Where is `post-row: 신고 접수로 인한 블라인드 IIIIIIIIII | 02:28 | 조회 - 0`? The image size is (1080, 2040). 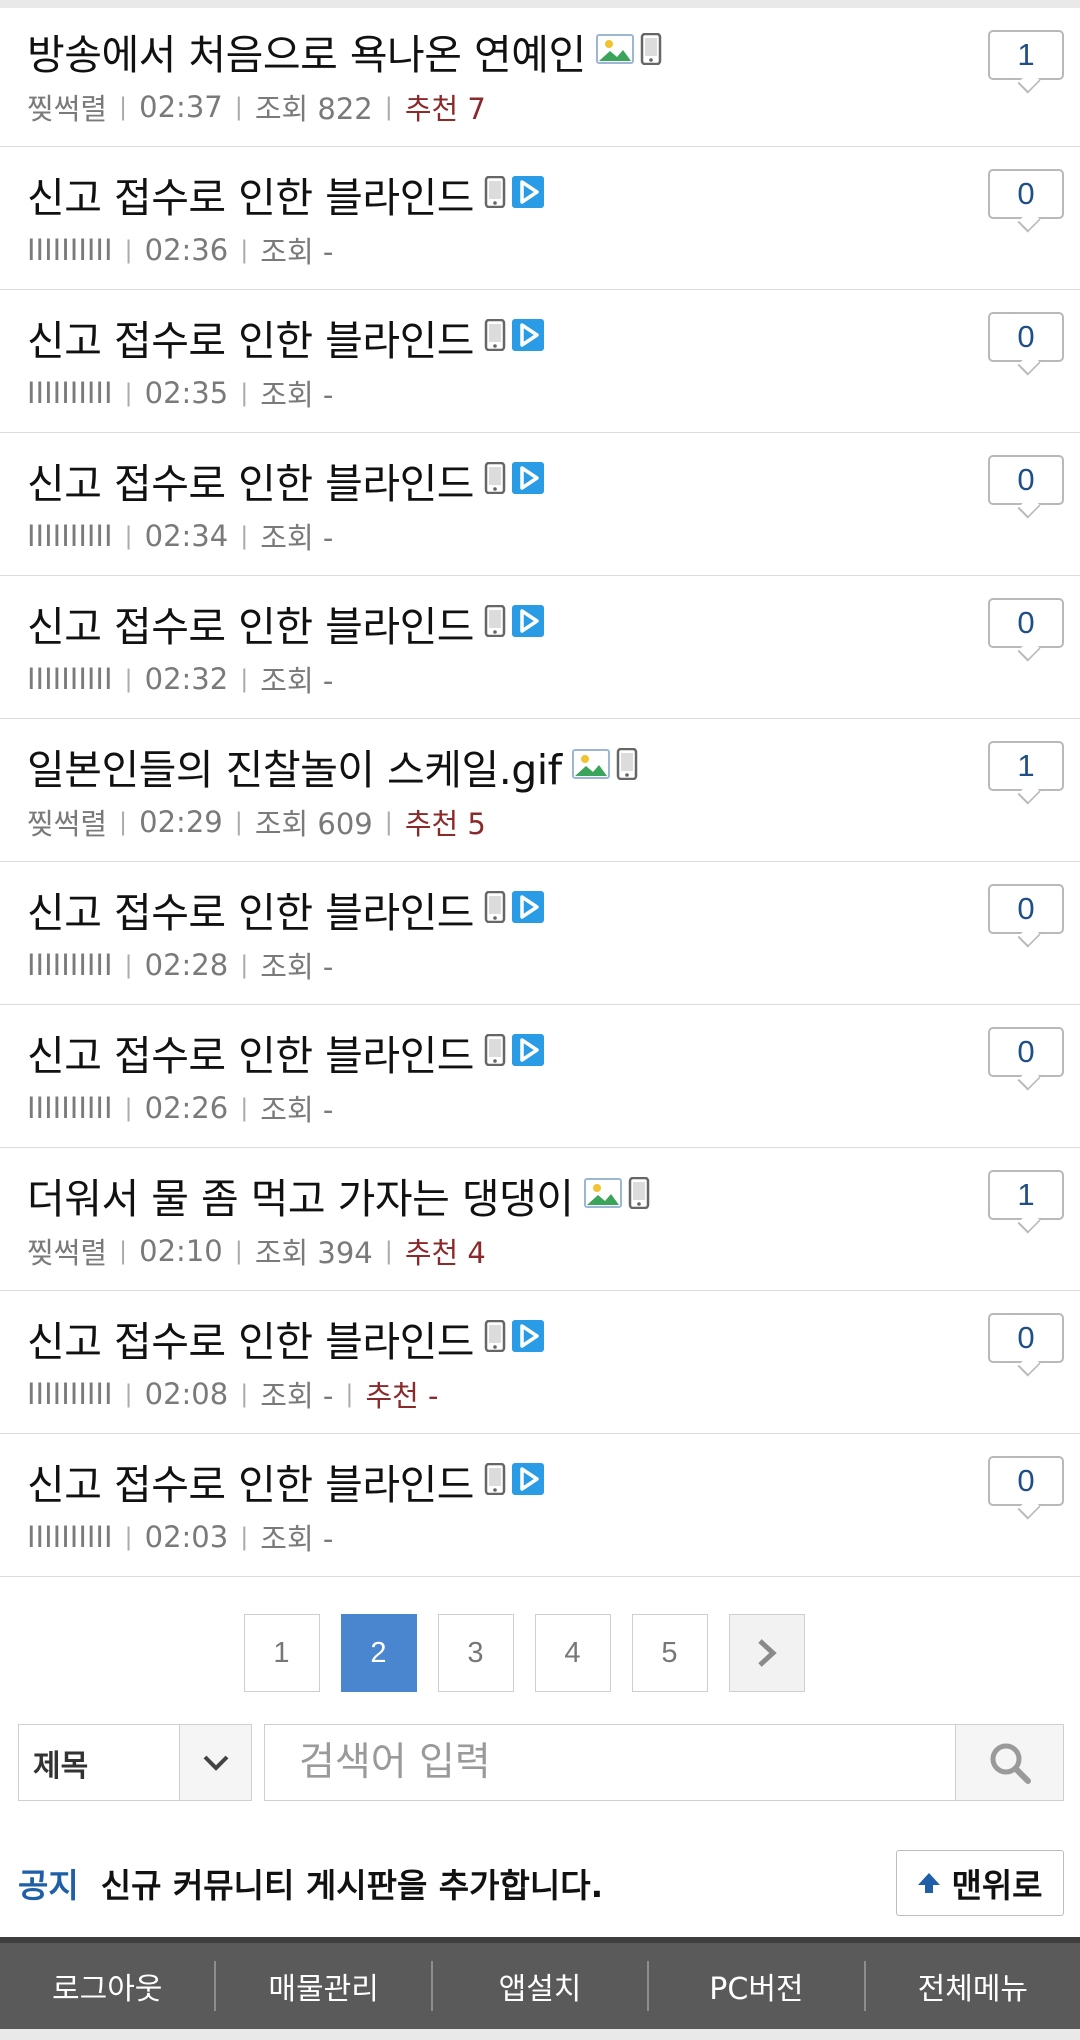
post-row: 신고 접수로 인한 블라인드 IIIIIIIIII | 02:28 | 조회 - 0 is located at coordinates (540, 933).